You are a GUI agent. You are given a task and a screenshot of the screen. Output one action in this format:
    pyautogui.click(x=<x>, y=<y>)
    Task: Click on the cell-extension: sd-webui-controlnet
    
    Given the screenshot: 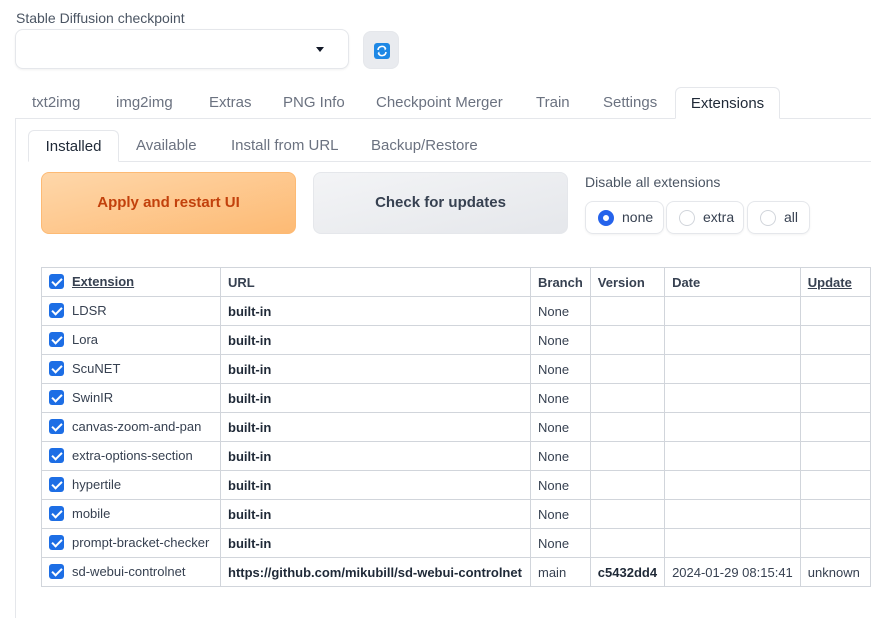 What is the action you would take?
    pyautogui.click(x=131, y=572)
    